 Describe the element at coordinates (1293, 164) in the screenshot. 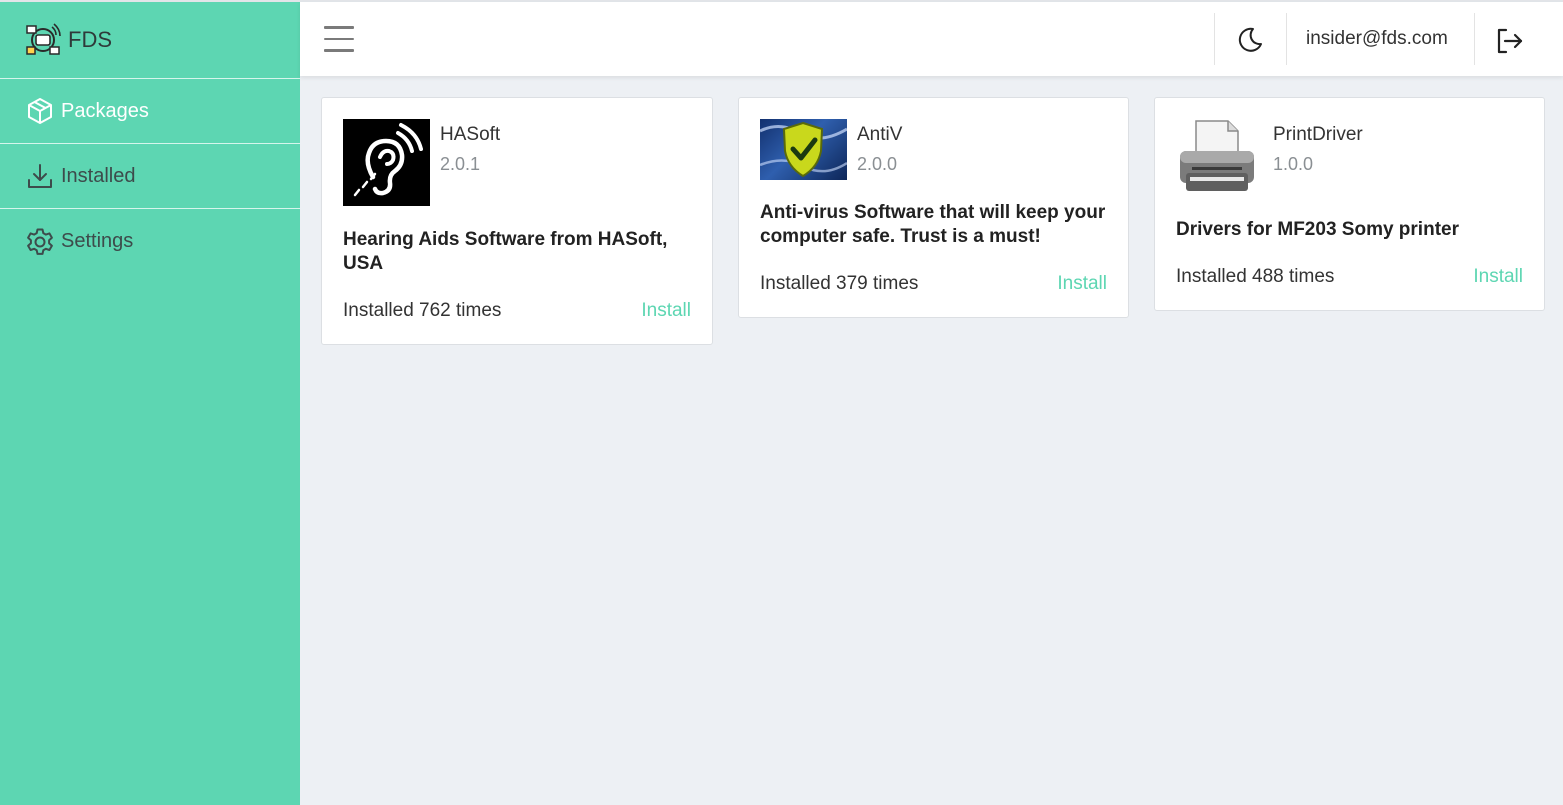

I see `package-version: 1.0.0` at that location.